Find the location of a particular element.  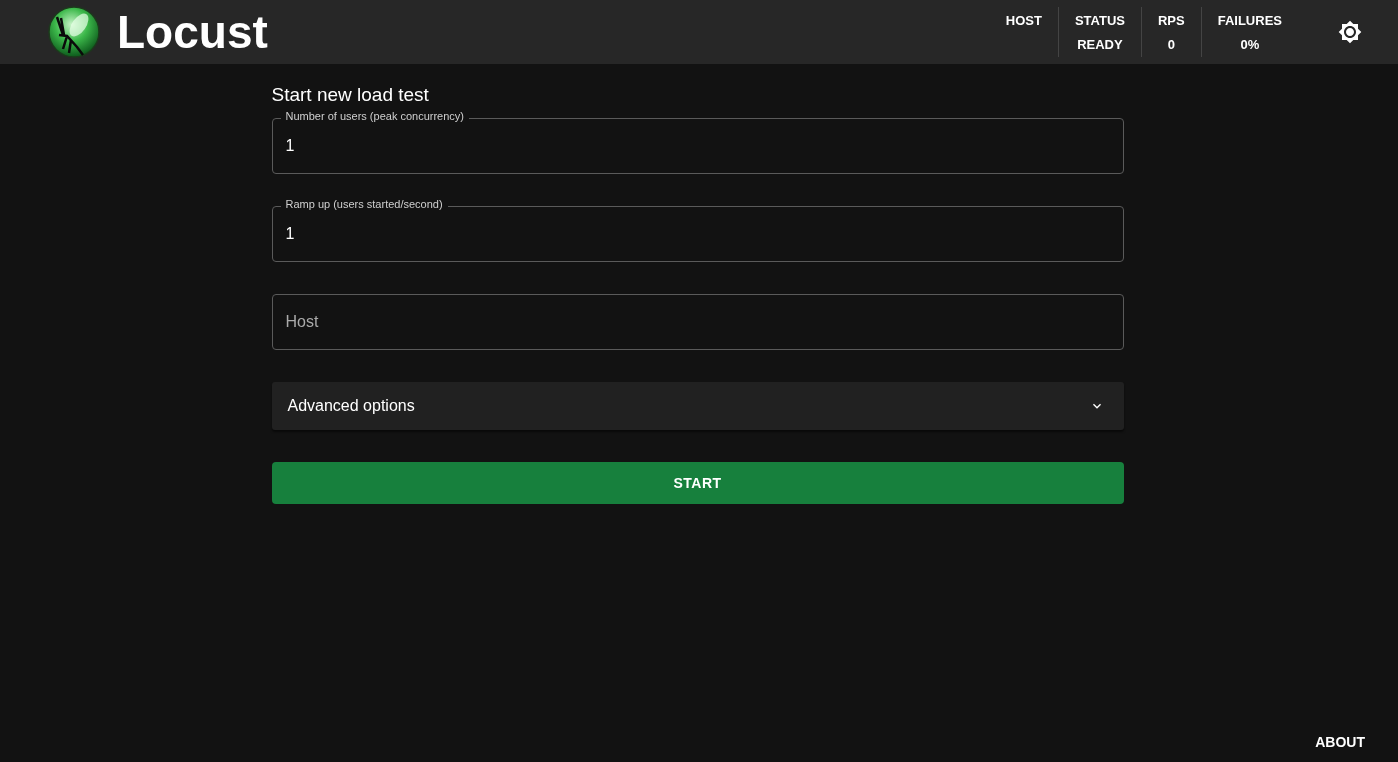

stat-label: FAILURES is located at coordinates (1249, 20).